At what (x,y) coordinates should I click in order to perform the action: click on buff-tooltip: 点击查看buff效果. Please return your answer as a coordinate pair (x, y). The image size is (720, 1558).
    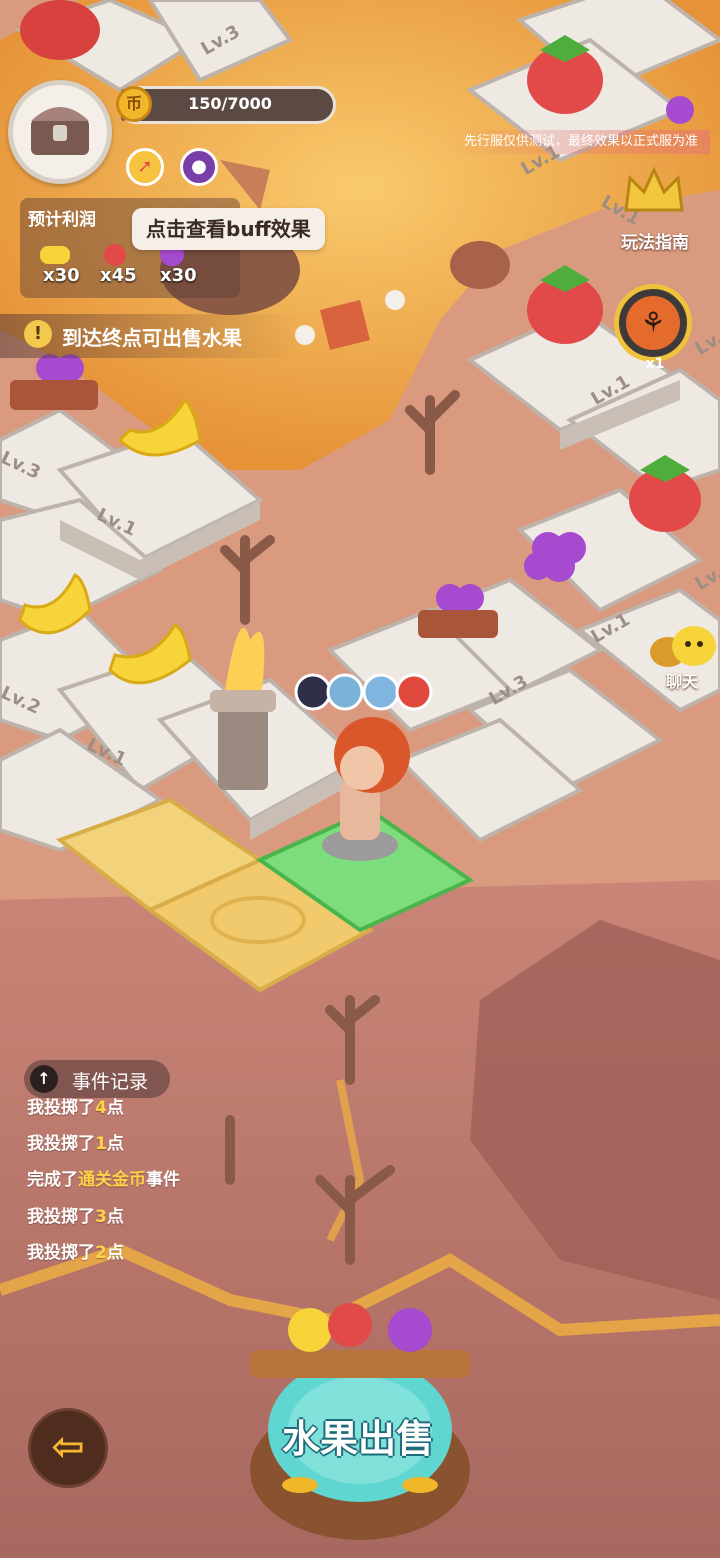
    Looking at the image, I should click on (228, 229).